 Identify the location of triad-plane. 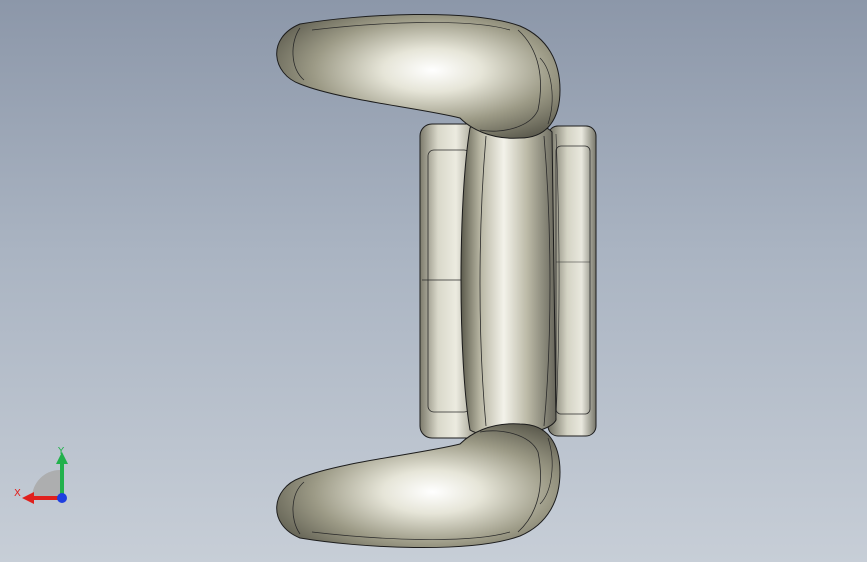
(46, 484).